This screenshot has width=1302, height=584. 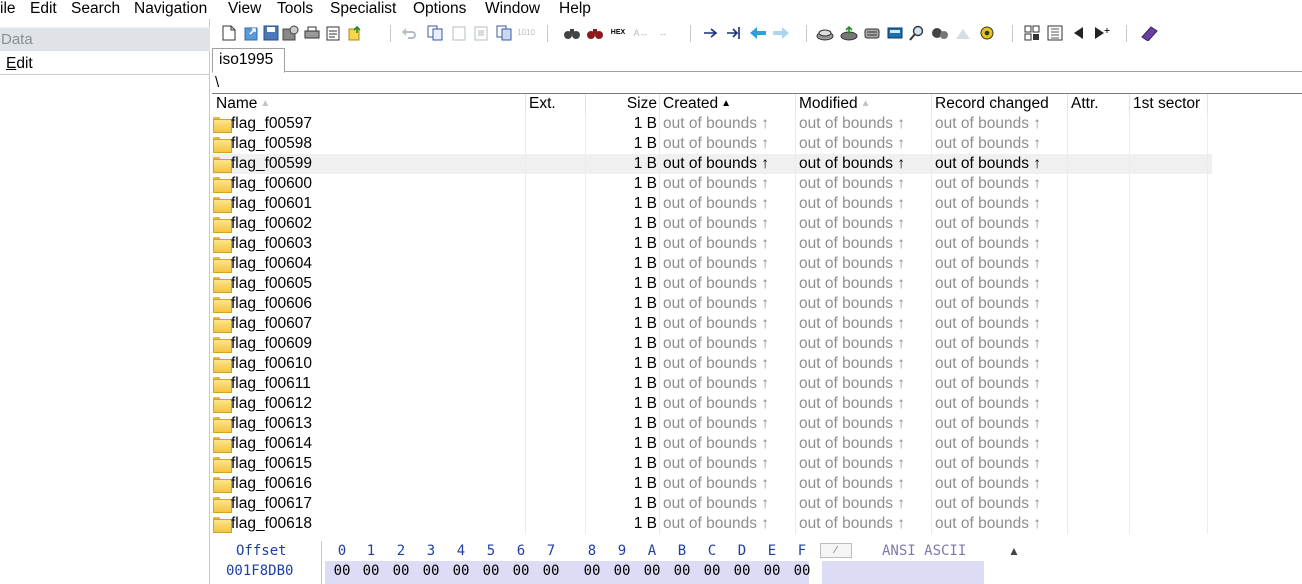 What do you see at coordinates (758, 33) in the screenshot?
I see `back-icon` at bounding box center [758, 33].